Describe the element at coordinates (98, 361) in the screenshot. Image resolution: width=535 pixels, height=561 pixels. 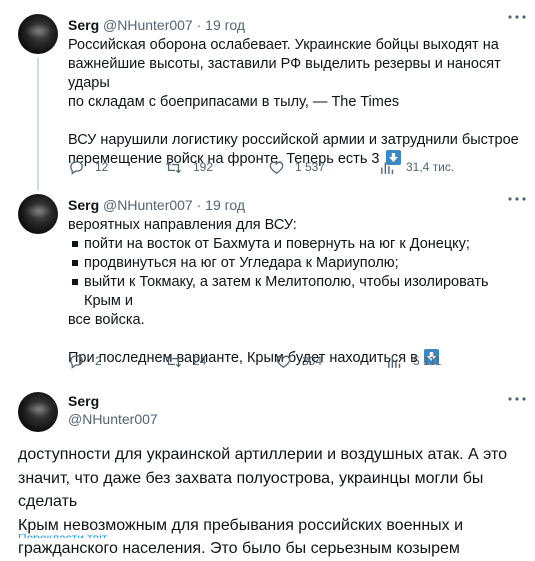
I see `reply-count: 2` at that location.